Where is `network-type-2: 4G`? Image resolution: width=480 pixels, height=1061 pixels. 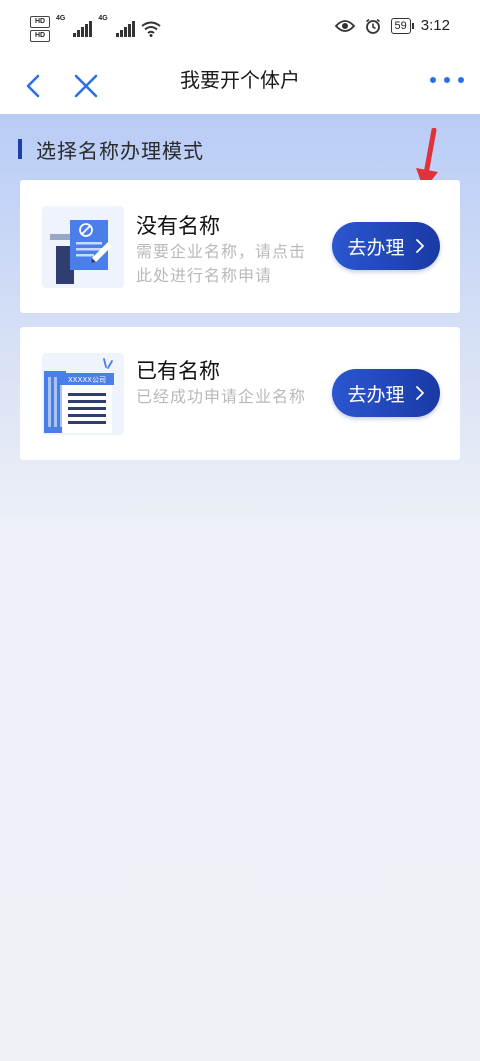 network-type-2: 4G is located at coordinates (103, 18).